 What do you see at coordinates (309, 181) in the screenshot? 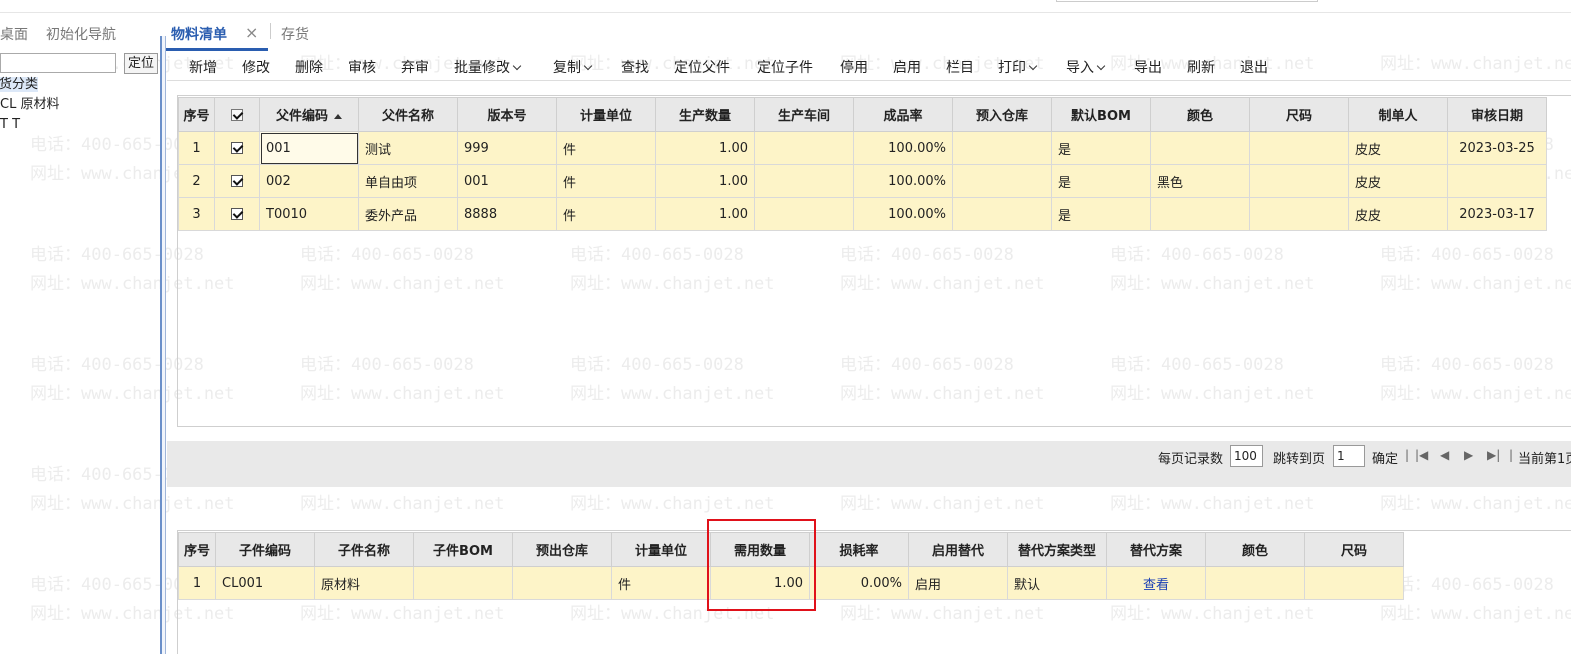
I see `cell-parent-code: 002` at bounding box center [309, 181].